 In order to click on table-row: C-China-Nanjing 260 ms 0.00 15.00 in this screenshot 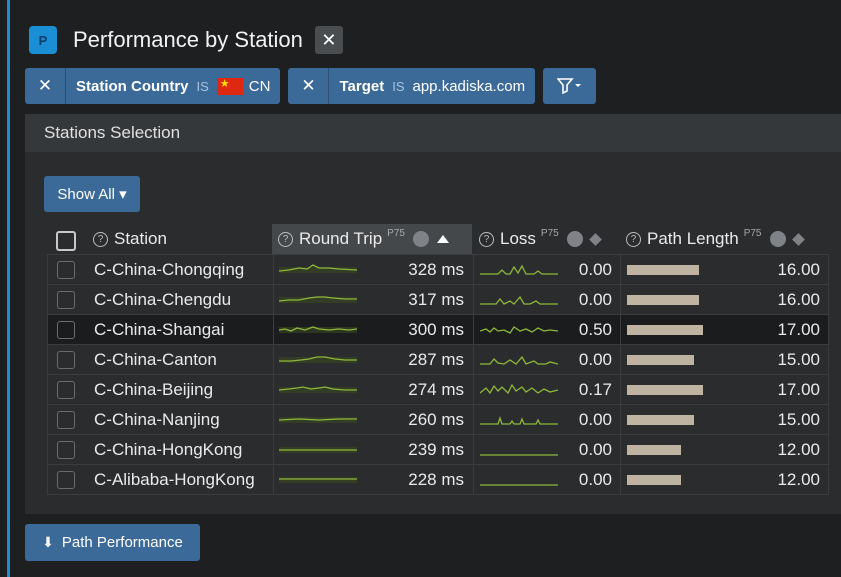, I will do `click(438, 420)`.